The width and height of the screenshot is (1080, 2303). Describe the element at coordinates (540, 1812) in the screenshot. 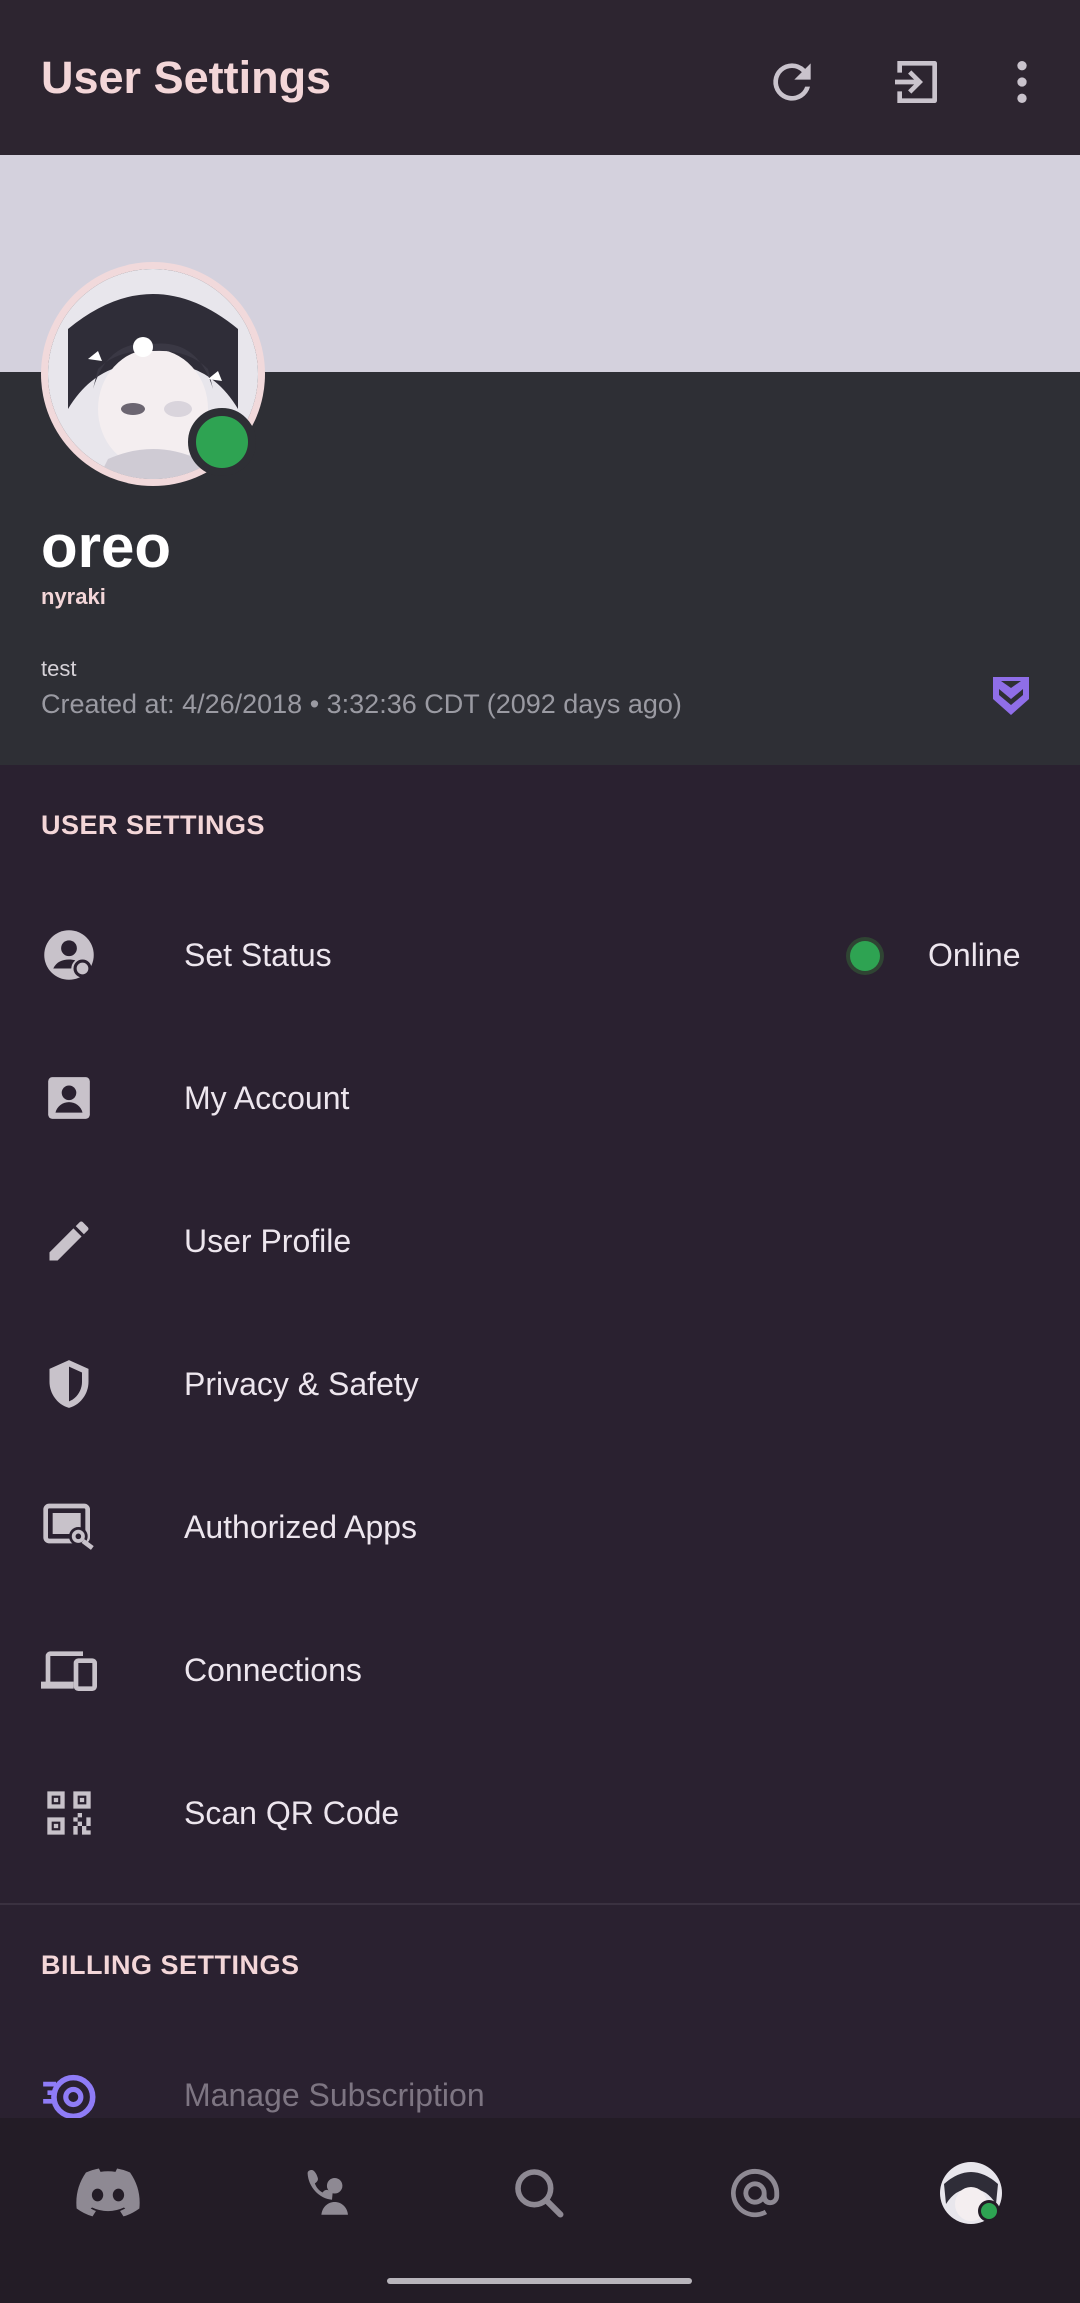

I see `scan-qr-row: Scan QR Code` at that location.